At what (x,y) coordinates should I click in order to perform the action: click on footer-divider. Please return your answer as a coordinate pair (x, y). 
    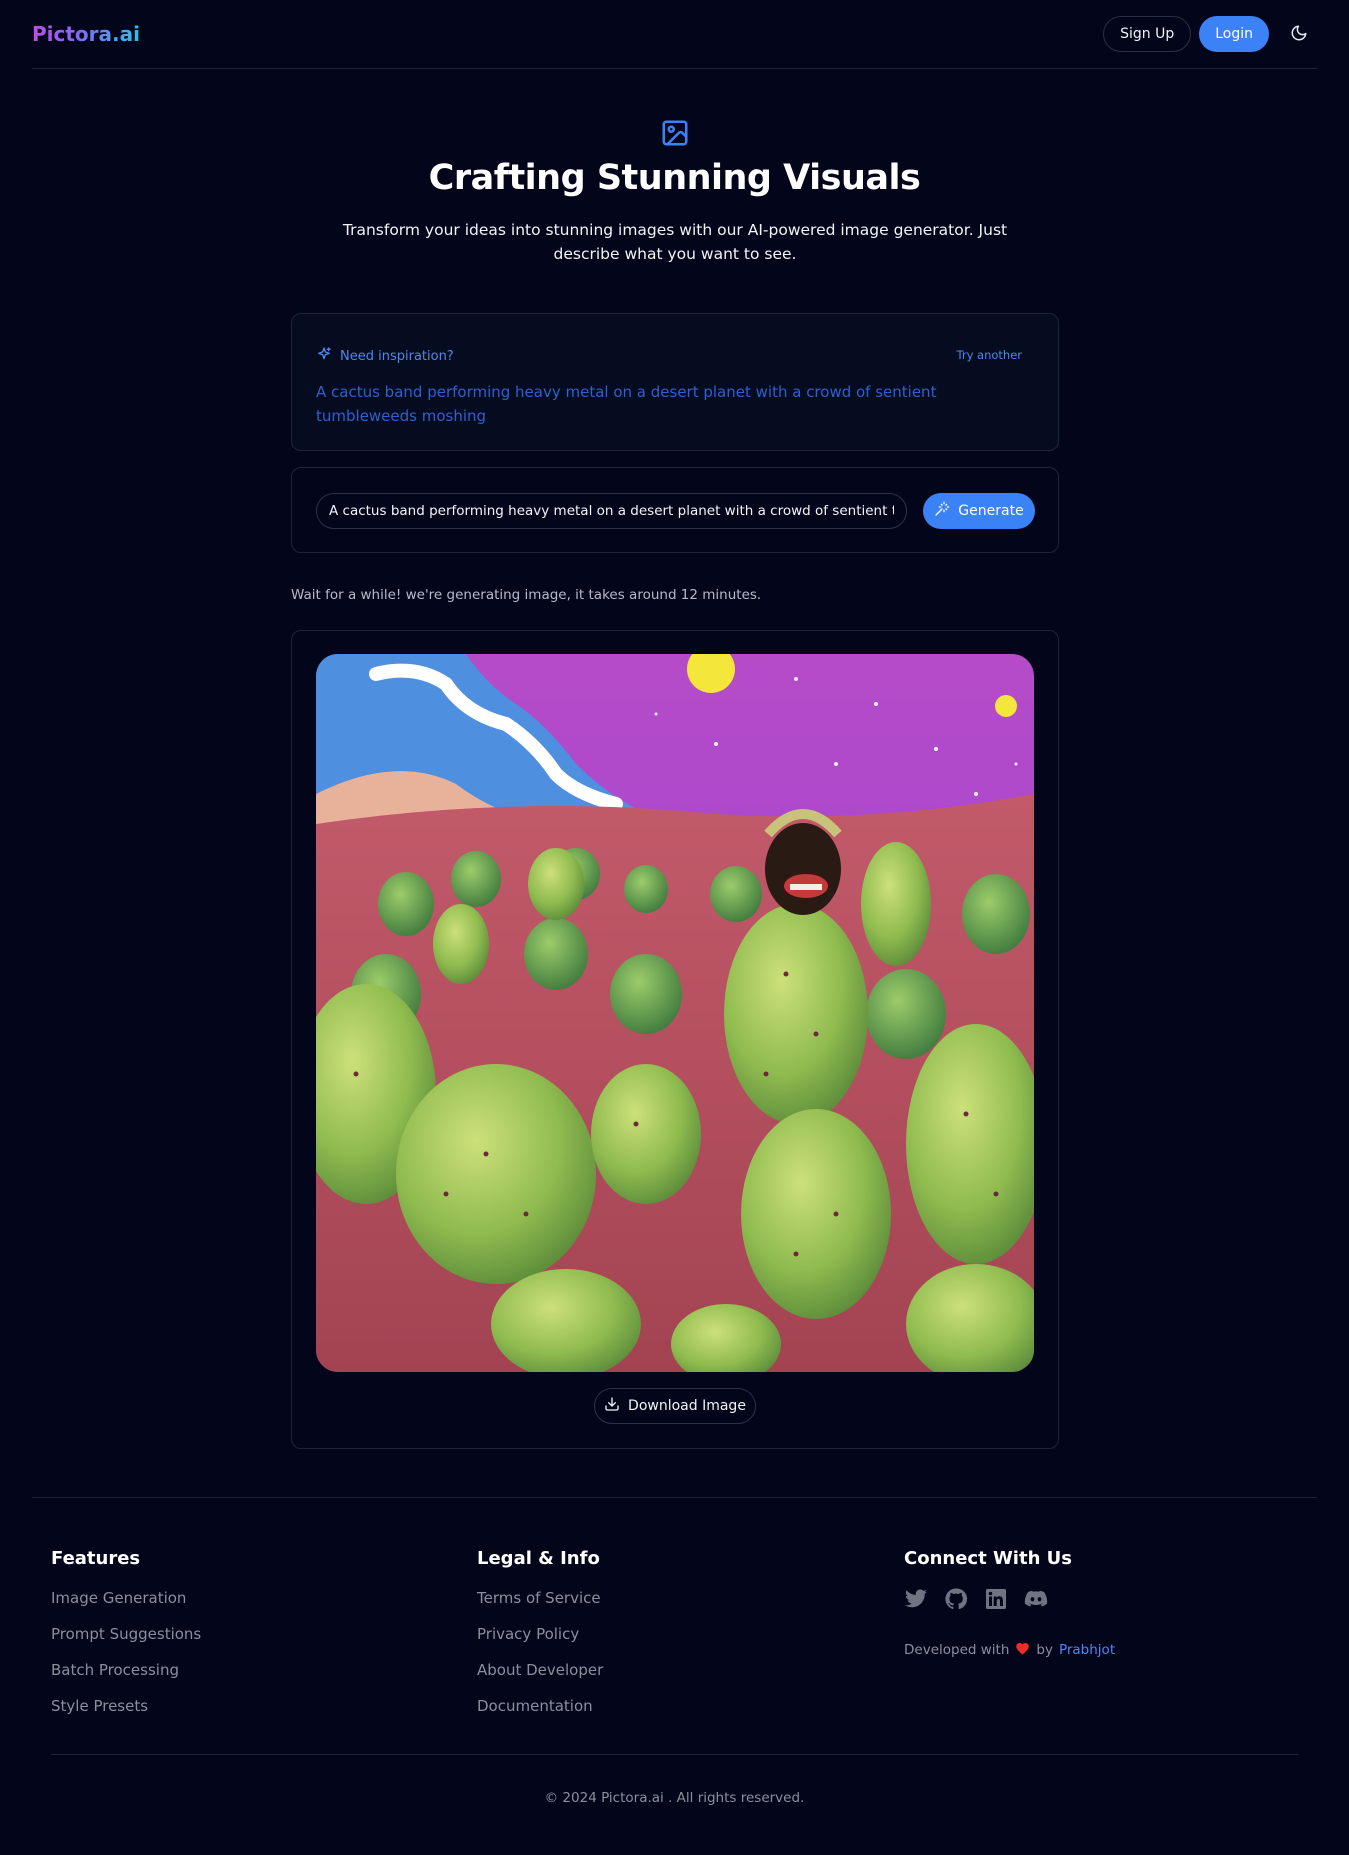
    Looking at the image, I should click on (674, 1497).